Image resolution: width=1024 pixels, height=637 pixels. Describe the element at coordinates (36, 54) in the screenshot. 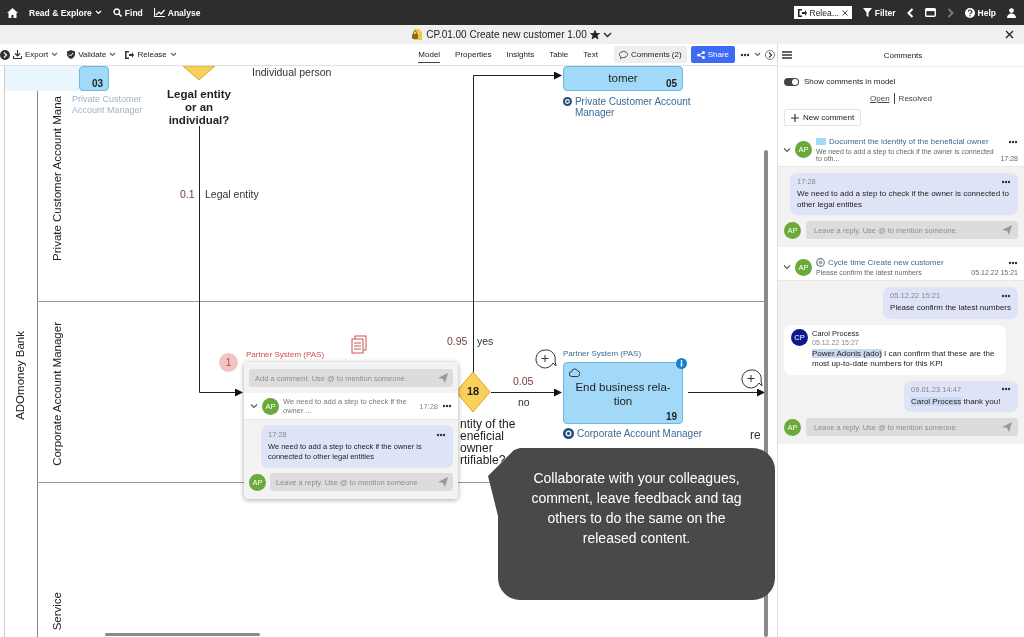

I see `export-menu: Export` at that location.